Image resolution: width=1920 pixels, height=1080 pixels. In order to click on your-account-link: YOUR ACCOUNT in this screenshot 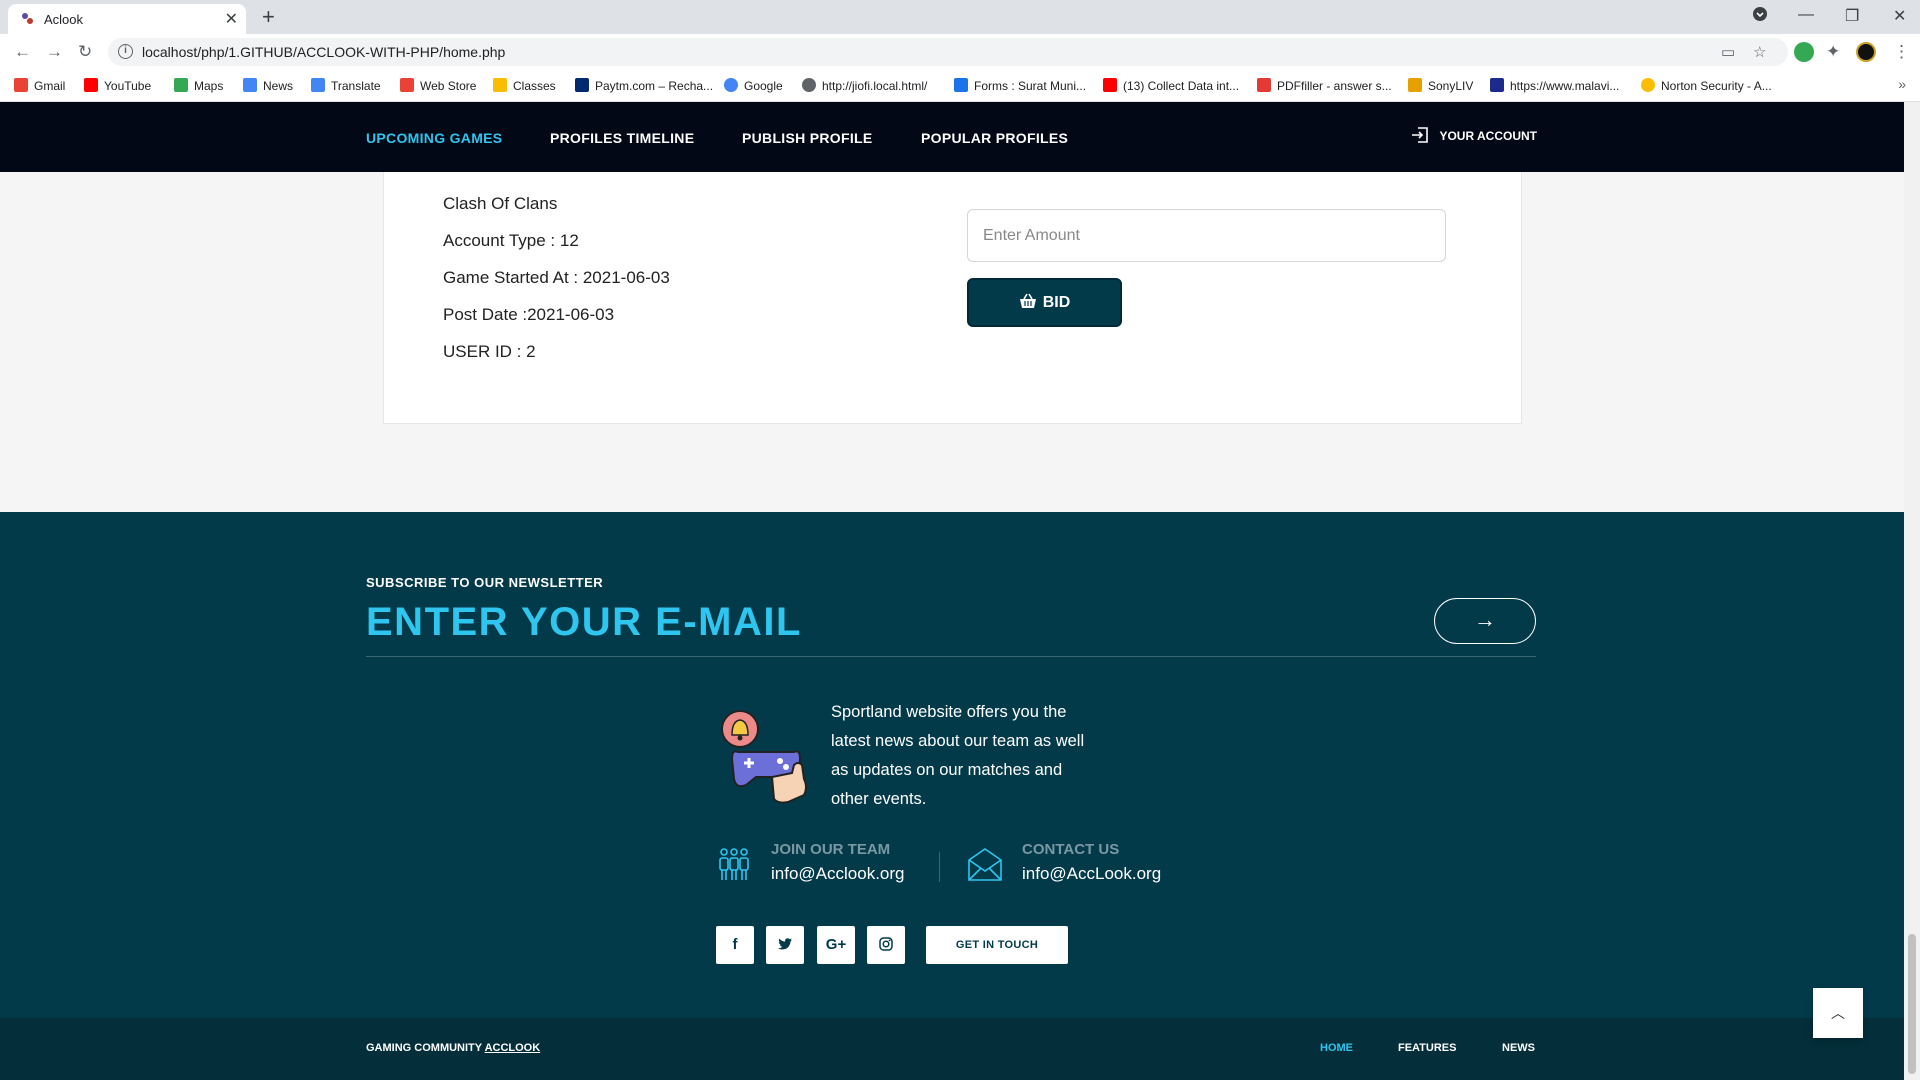, I will do `click(1474, 135)`.